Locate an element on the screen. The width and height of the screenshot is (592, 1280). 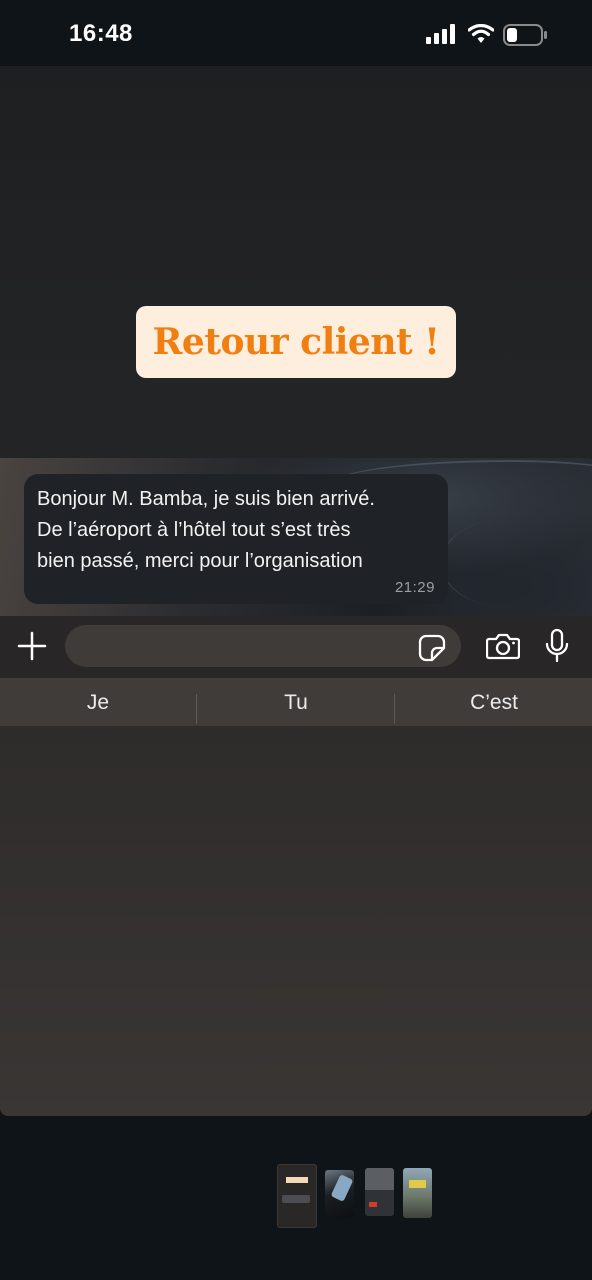
message-timestamp: 21:29 is located at coordinates (414, 587).